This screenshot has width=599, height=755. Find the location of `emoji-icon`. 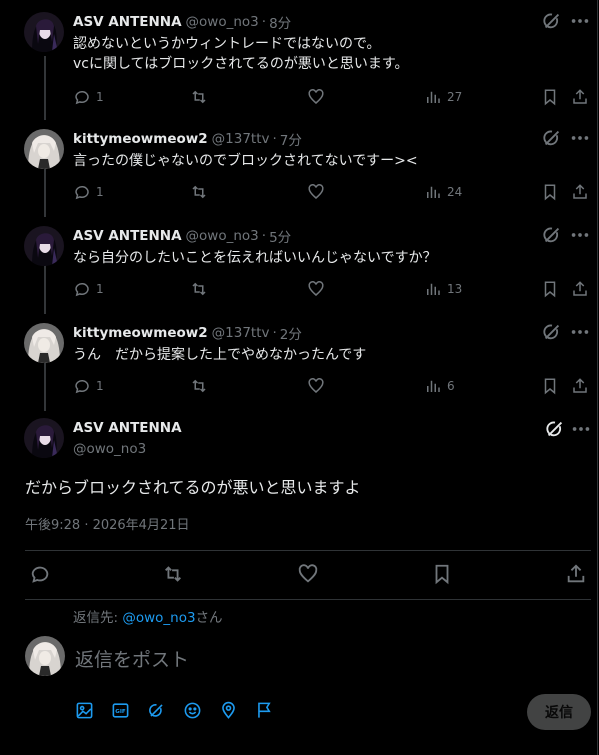

emoji-icon is located at coordinates (194, 712).